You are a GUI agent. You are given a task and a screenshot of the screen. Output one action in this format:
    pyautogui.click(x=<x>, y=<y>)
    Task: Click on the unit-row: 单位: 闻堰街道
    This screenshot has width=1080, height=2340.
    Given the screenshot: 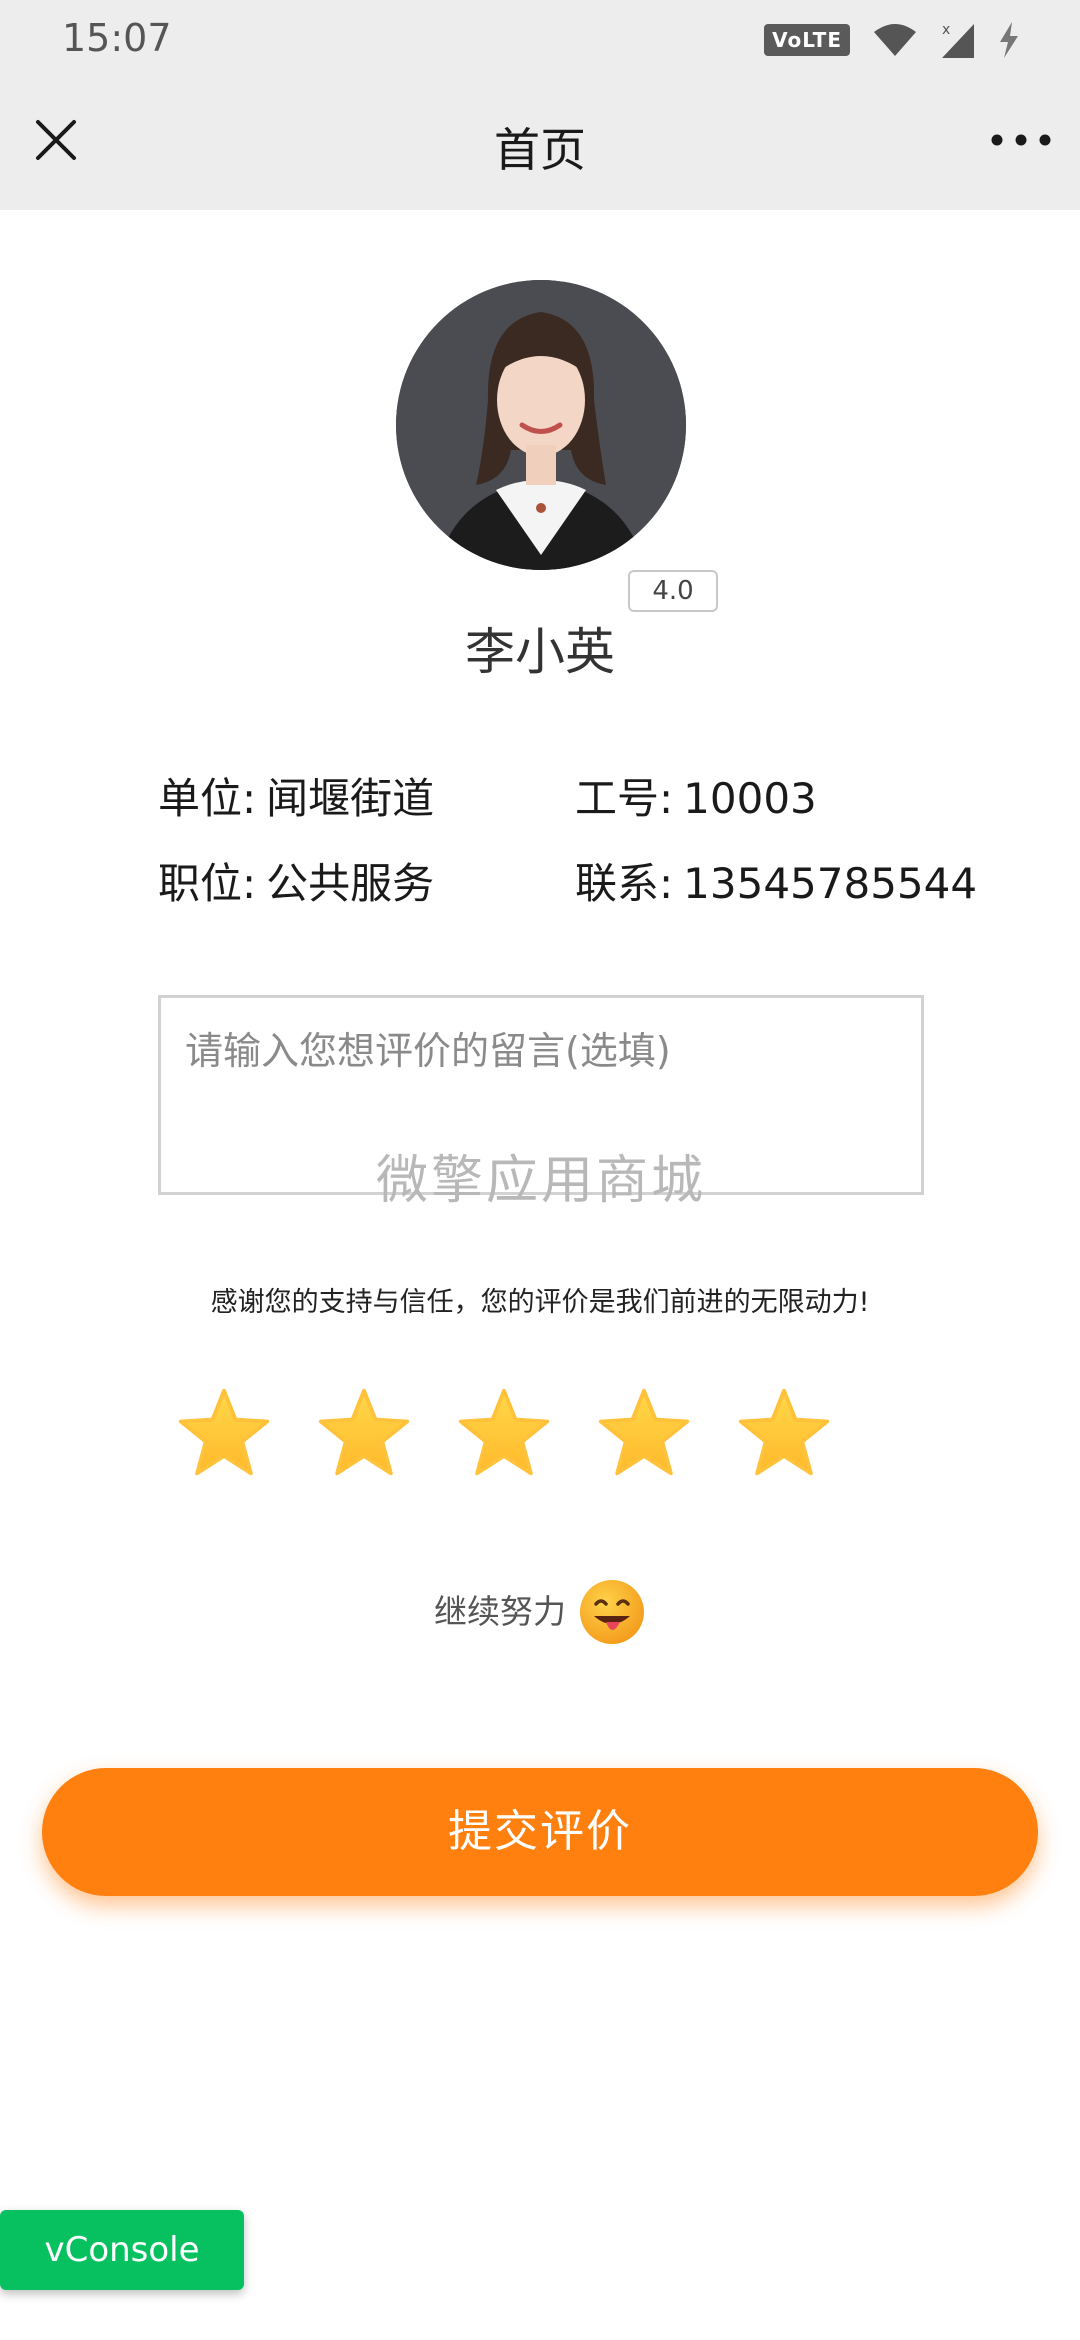 What is the action you would take?
    pyautogui.click(x=296, y=795)
    